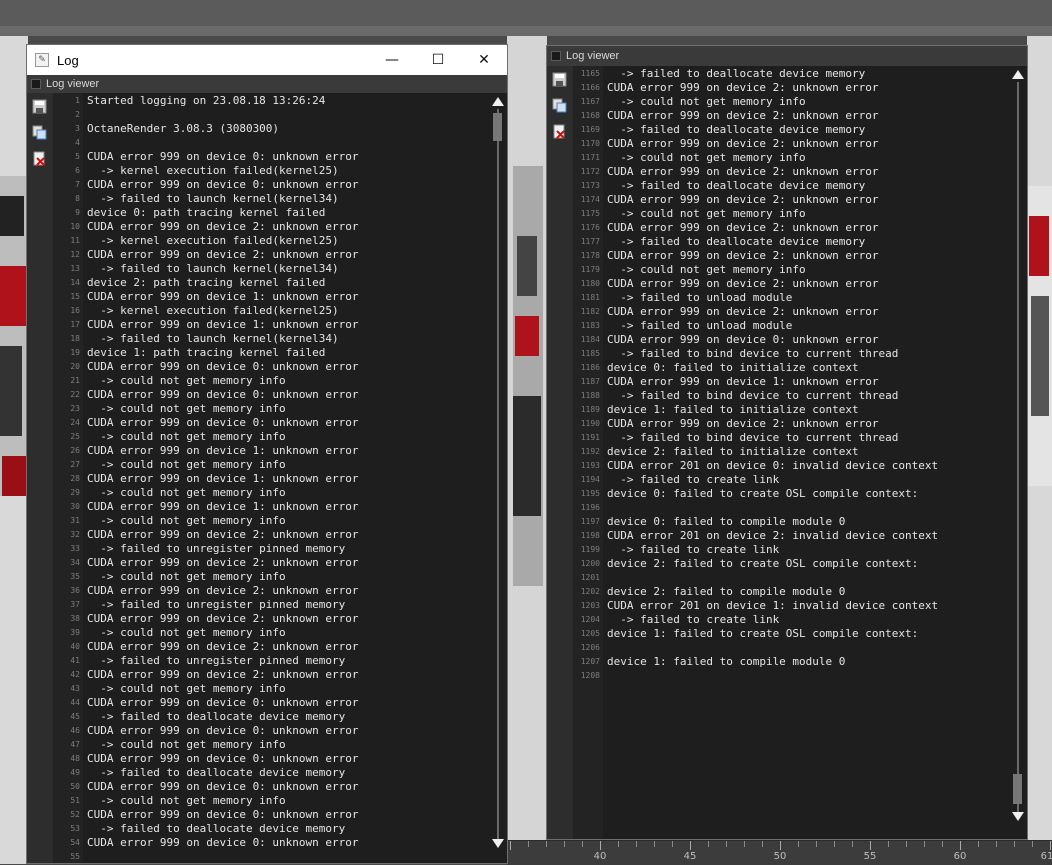 This screenshot has width=1052, height=865. What do you see at coordinates (75, 436) in the screenshot?
I see `line-number: 25` at bounding box center [75, 436].